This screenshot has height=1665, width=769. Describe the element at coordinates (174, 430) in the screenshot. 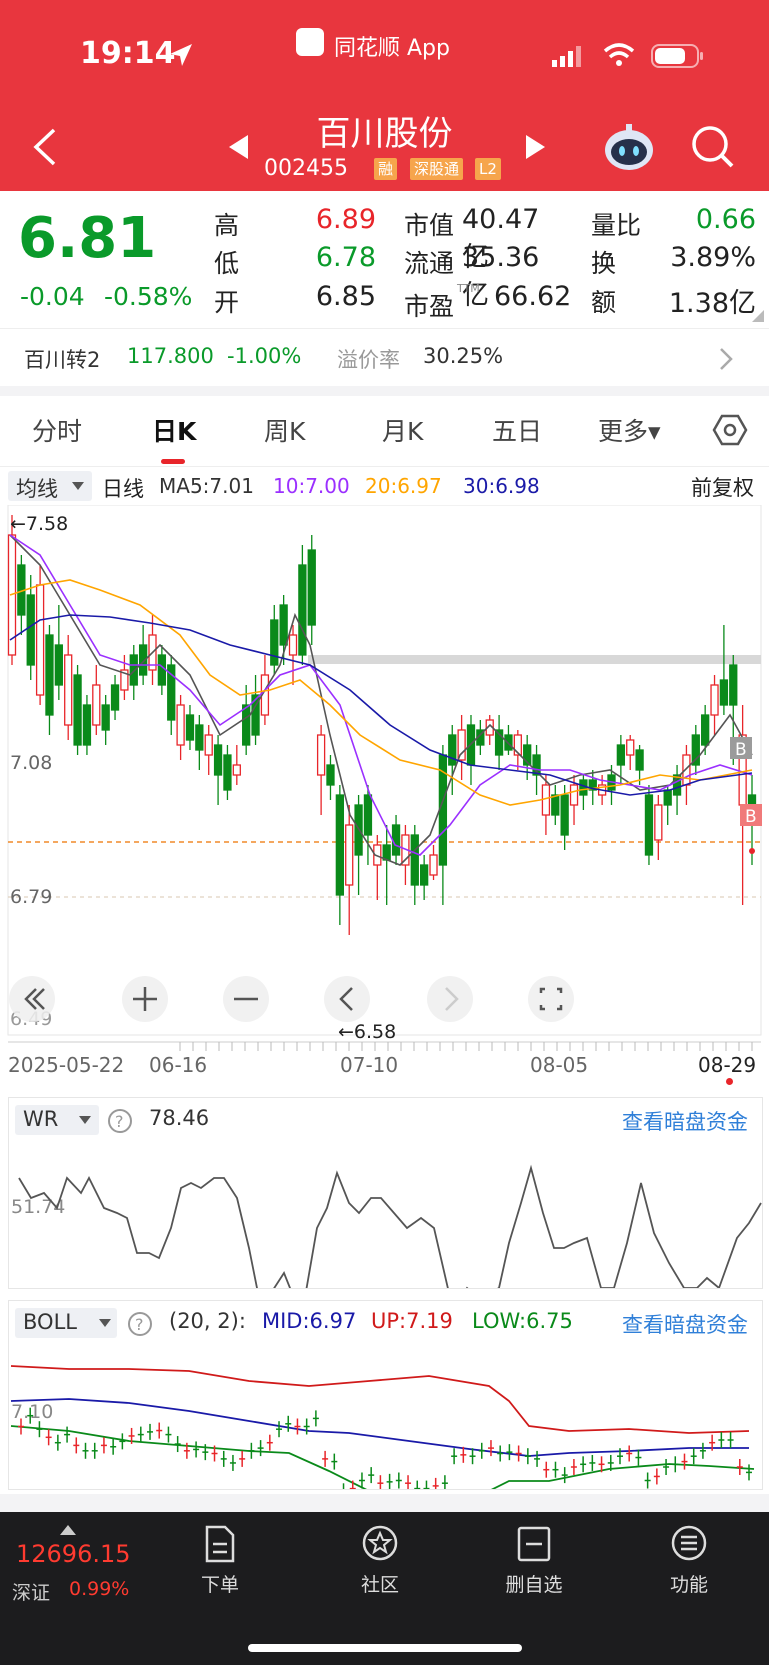

I see `tab-daily-k: 日K` at that location.